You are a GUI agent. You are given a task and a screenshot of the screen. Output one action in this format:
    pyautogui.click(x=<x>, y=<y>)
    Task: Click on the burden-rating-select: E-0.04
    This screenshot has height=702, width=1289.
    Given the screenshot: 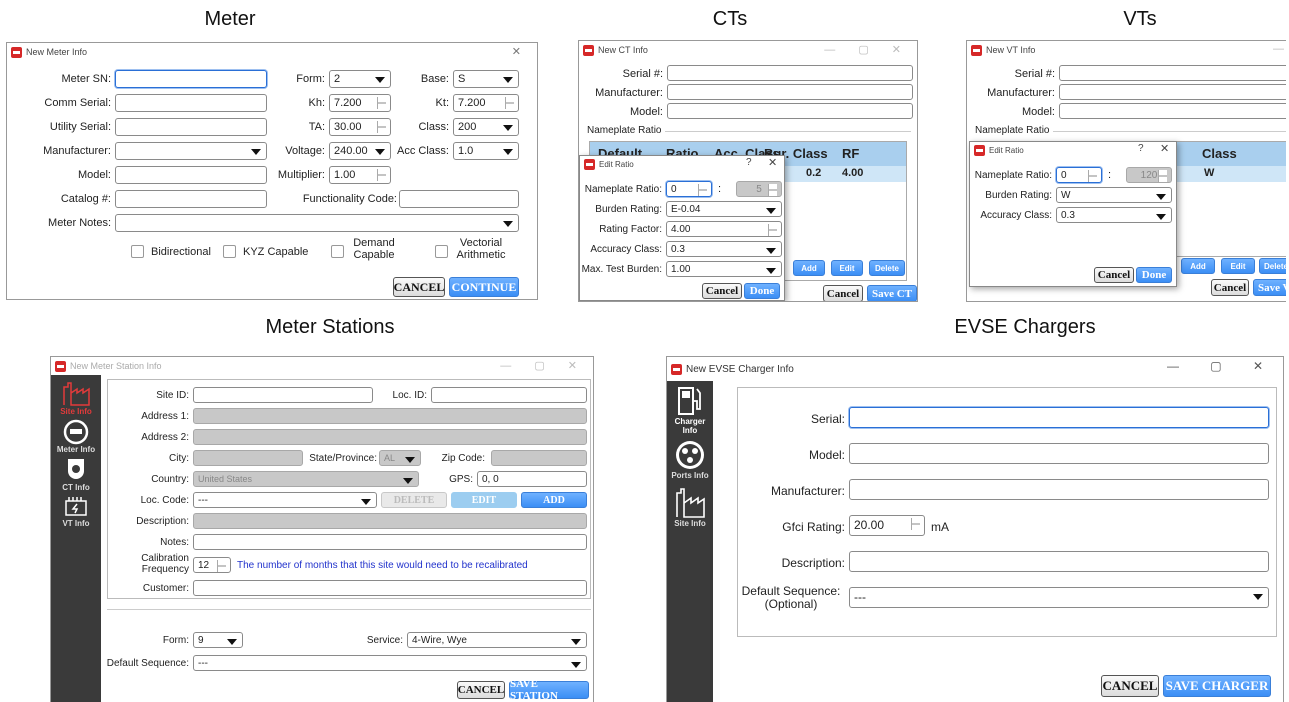 What is the action you would take?
    pyautogui.click(x=724, y=209)
    